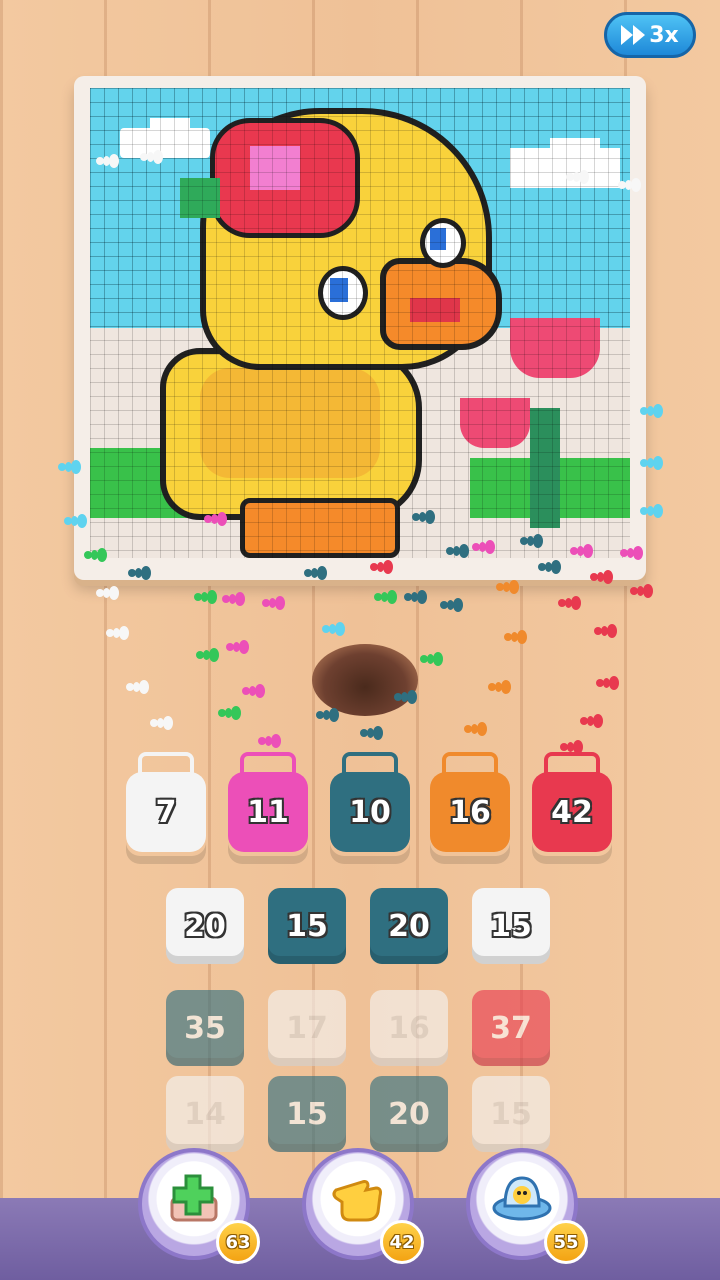  What do you see at coordinates (409, 1028) in the screenshot?
I see `ant-tile: 16` at bounding box center [409, 1028].